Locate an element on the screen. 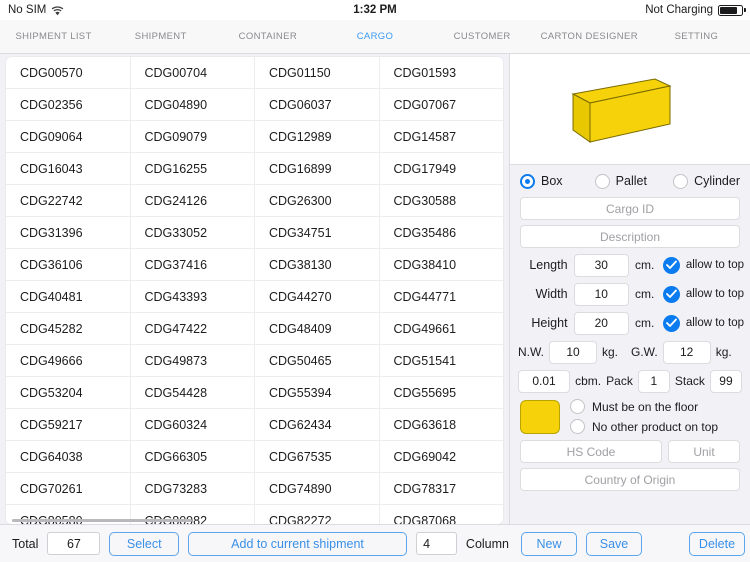 This screenshot has width=750, height=562. pack-input: 1 is located at coordinates (653, 381).